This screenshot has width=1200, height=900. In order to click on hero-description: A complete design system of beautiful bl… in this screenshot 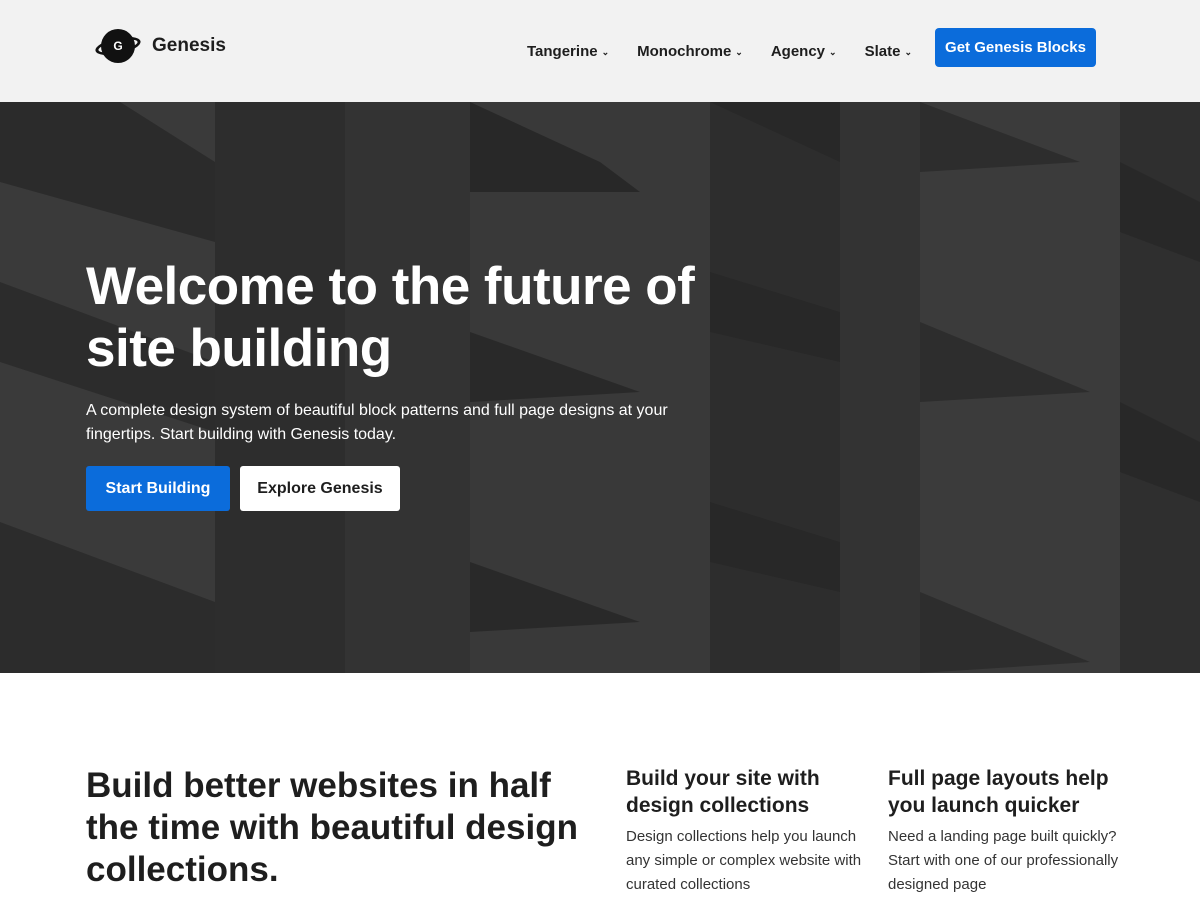, I will do `click(377, 422)`.